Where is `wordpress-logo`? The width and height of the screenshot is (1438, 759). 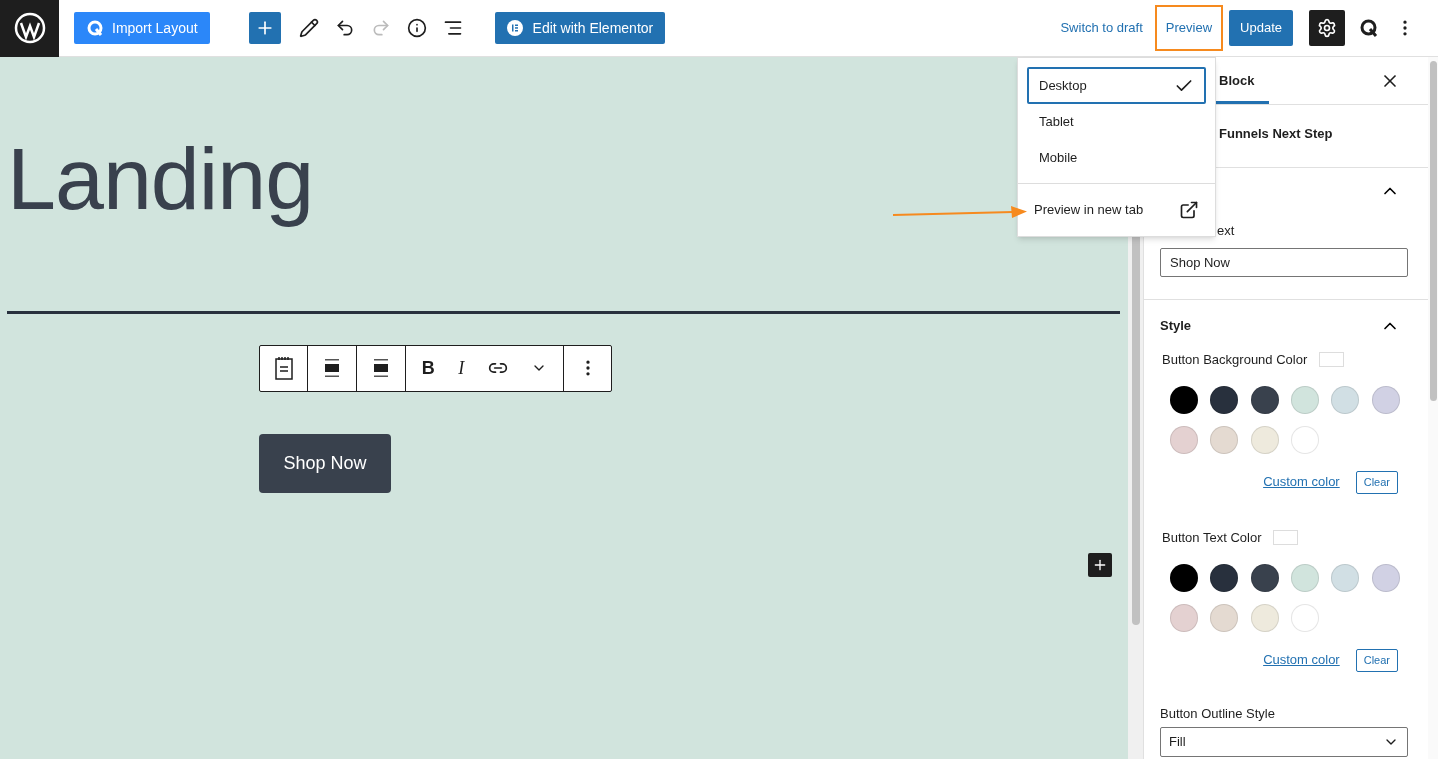 wordpress-logo is located at coordinates (29, 28).